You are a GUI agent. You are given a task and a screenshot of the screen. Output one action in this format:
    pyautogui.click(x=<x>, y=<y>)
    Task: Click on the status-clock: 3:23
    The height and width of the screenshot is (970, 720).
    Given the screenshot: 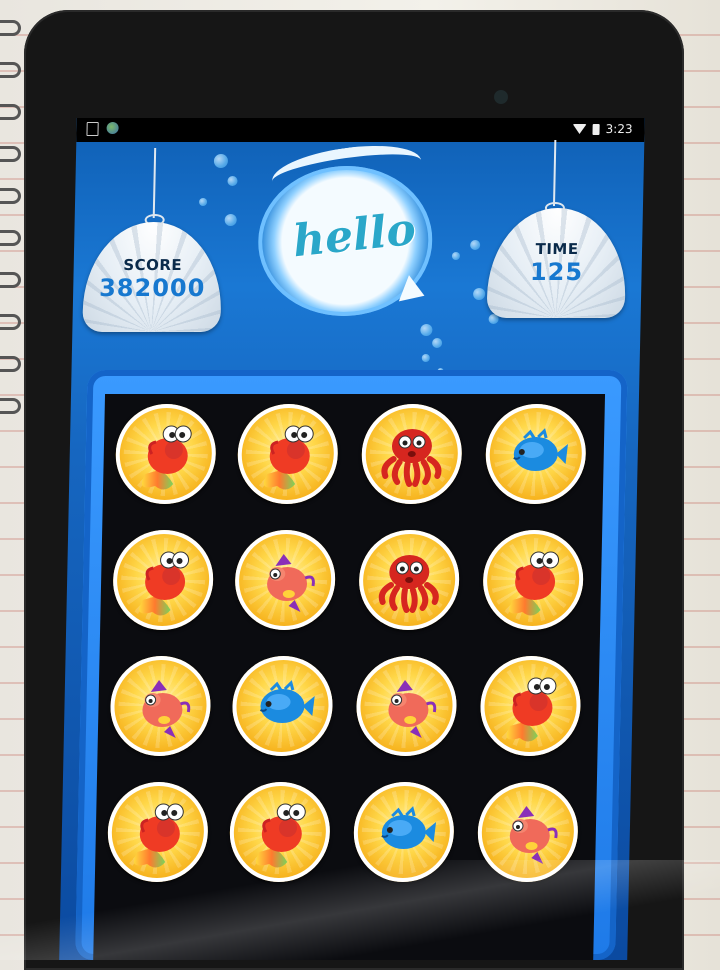 What is the action you would take?
    pyautogui.click(x=619, y=129)
    